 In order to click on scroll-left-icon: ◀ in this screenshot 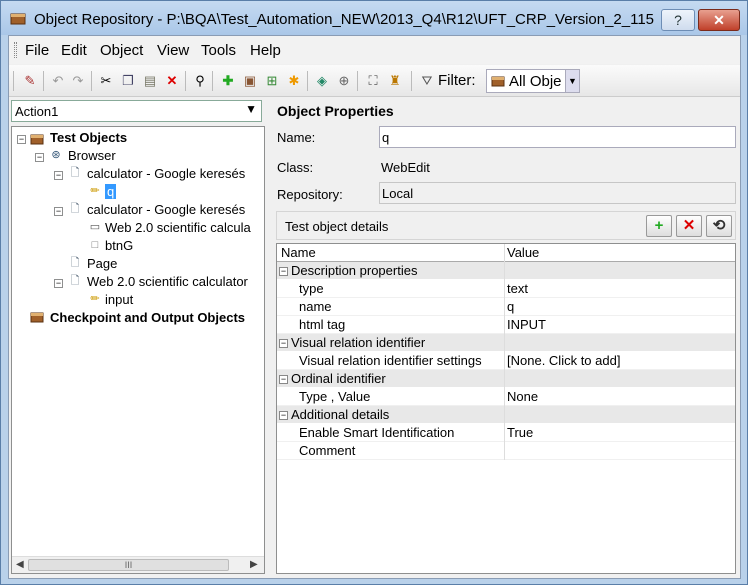, I will do `click(20, 564)`.